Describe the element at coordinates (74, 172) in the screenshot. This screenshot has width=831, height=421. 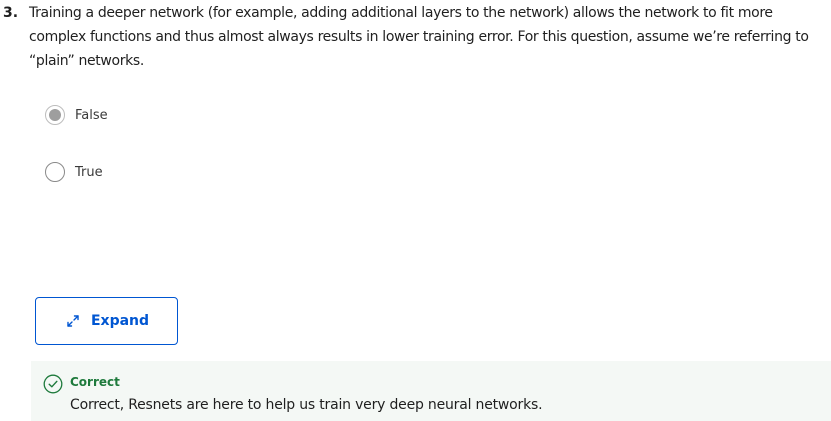
I see `option-true: True` at that location.